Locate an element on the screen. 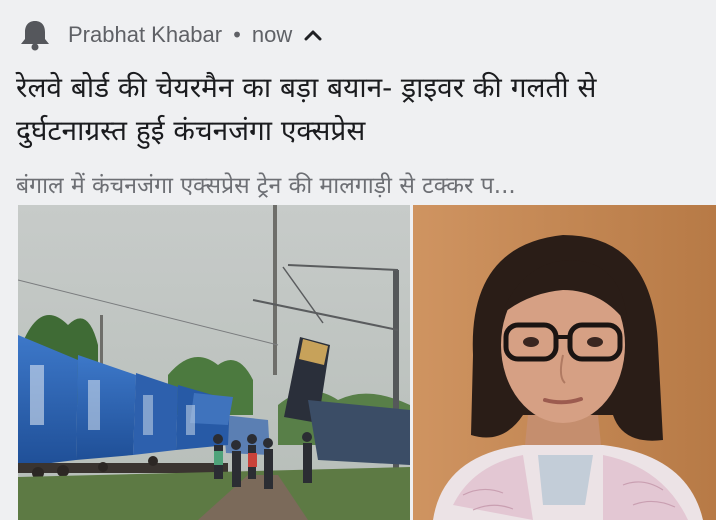  timestamp: now is located at coordinates (272, 34).